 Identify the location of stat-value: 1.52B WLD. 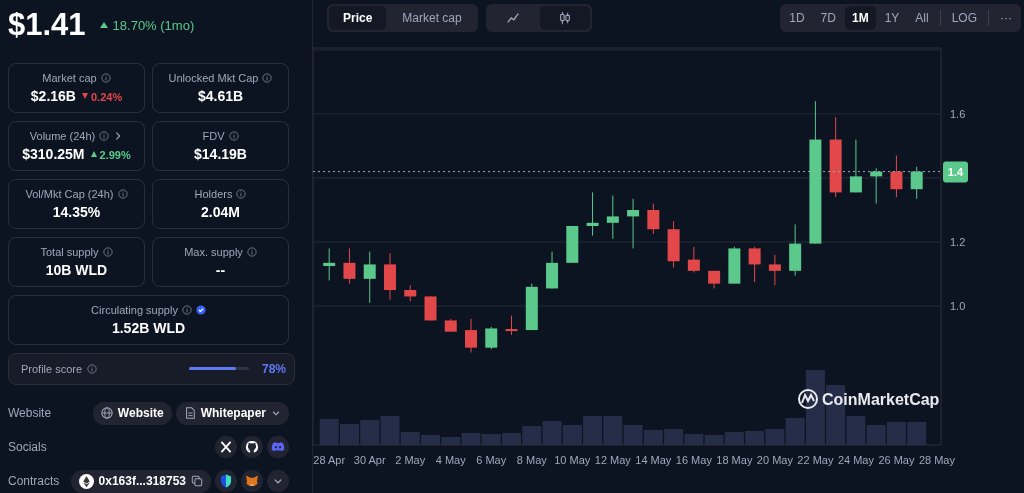
(148, 327).